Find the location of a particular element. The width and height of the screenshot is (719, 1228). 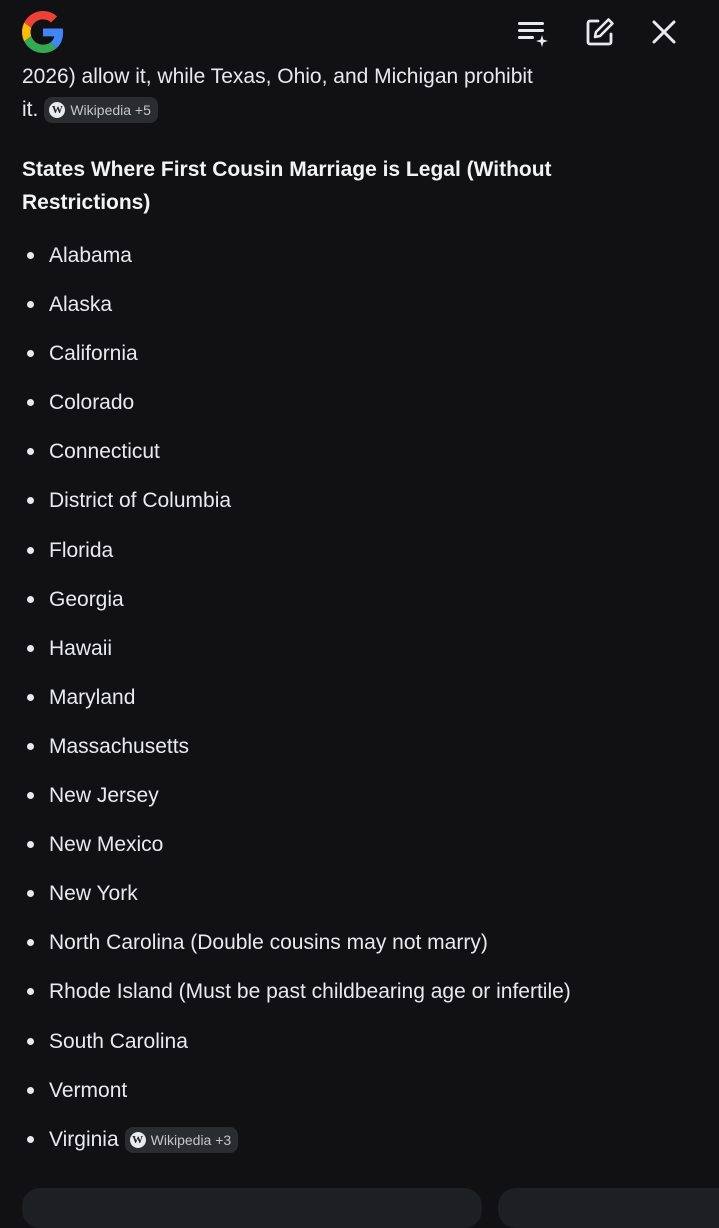

list-item: Alaska is located at coordinates (359, 304).